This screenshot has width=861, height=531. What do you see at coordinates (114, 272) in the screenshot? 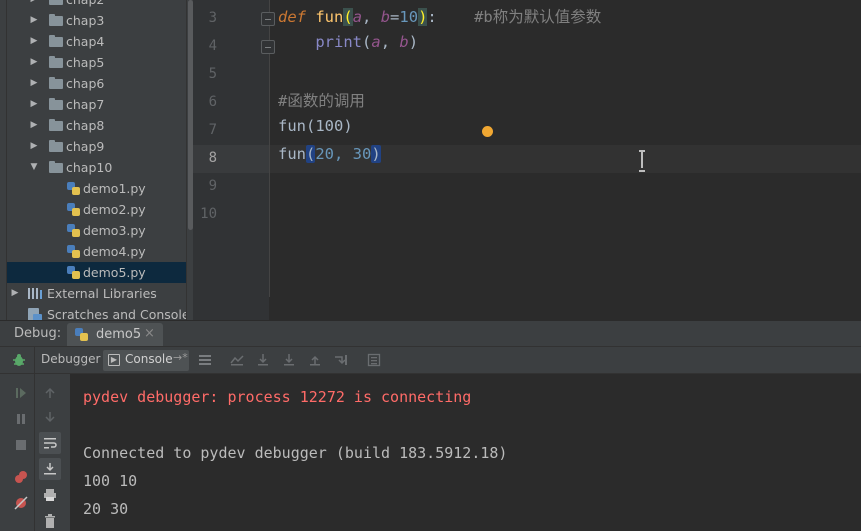
I see `tree-item-label: demo5.py` at bounding box center [114, 272].